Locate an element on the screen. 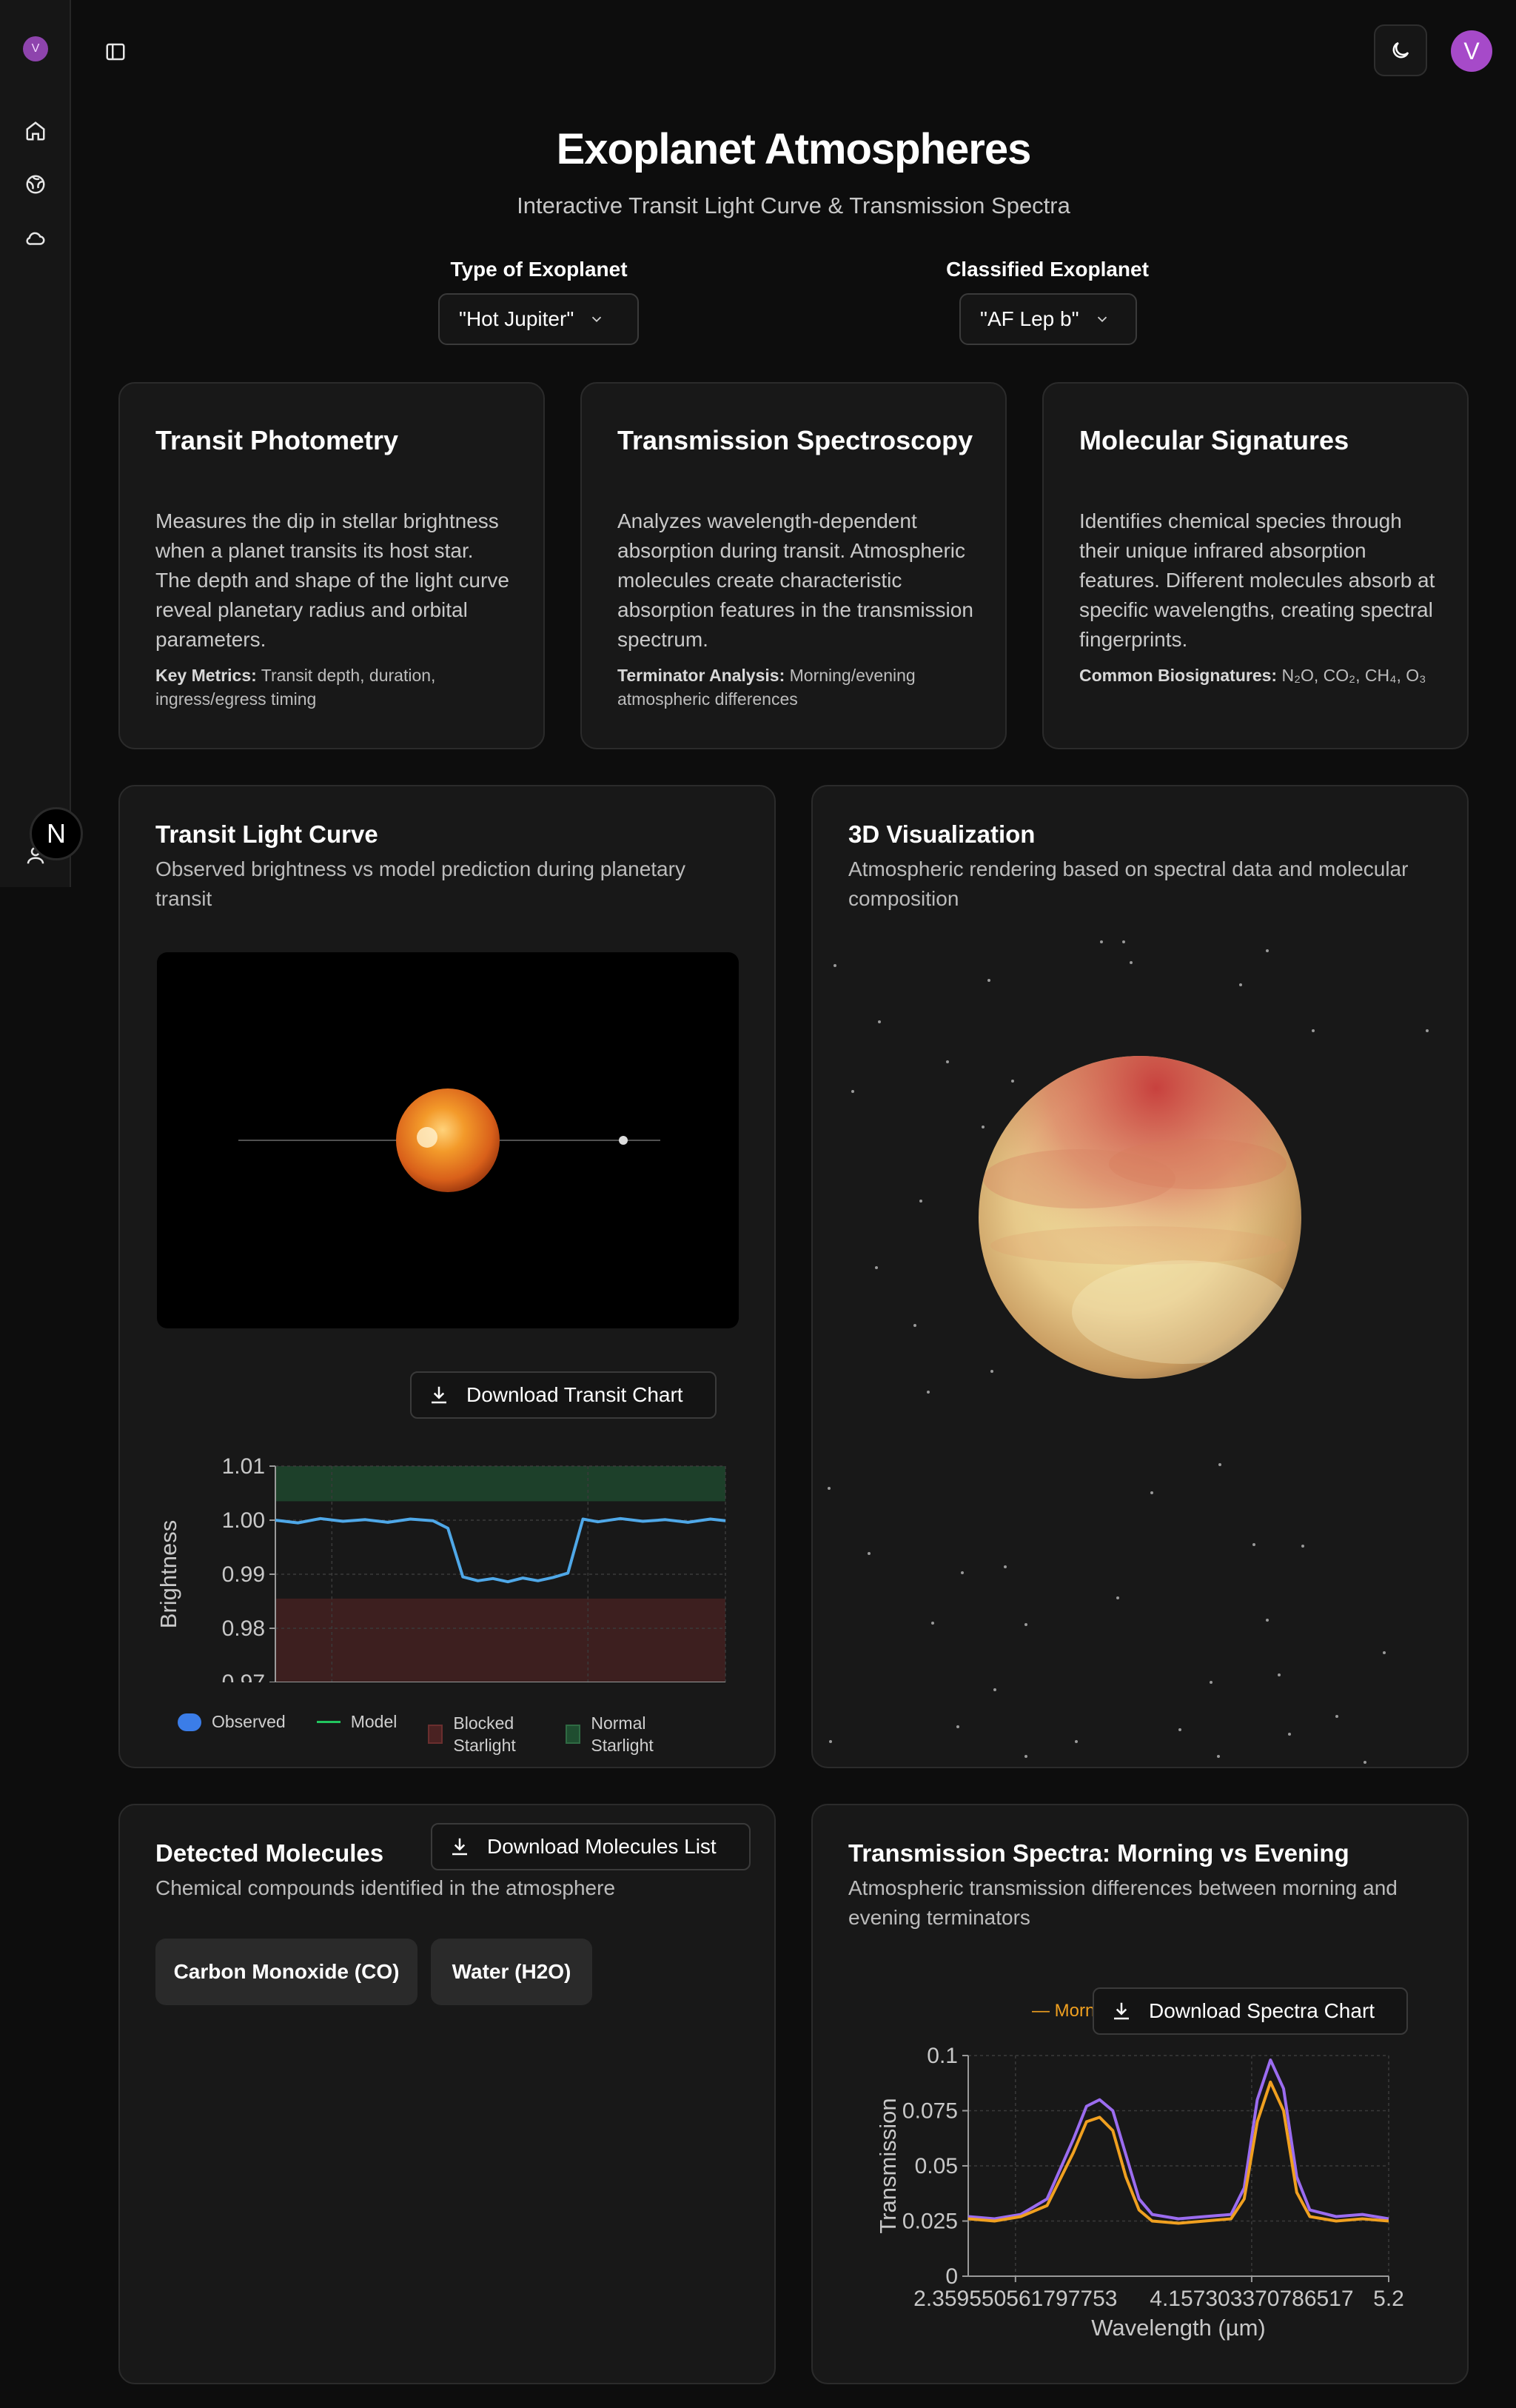 This screenshot has width=1516, height=2408. series-line-morning is located at coordinates (1178, 2139).